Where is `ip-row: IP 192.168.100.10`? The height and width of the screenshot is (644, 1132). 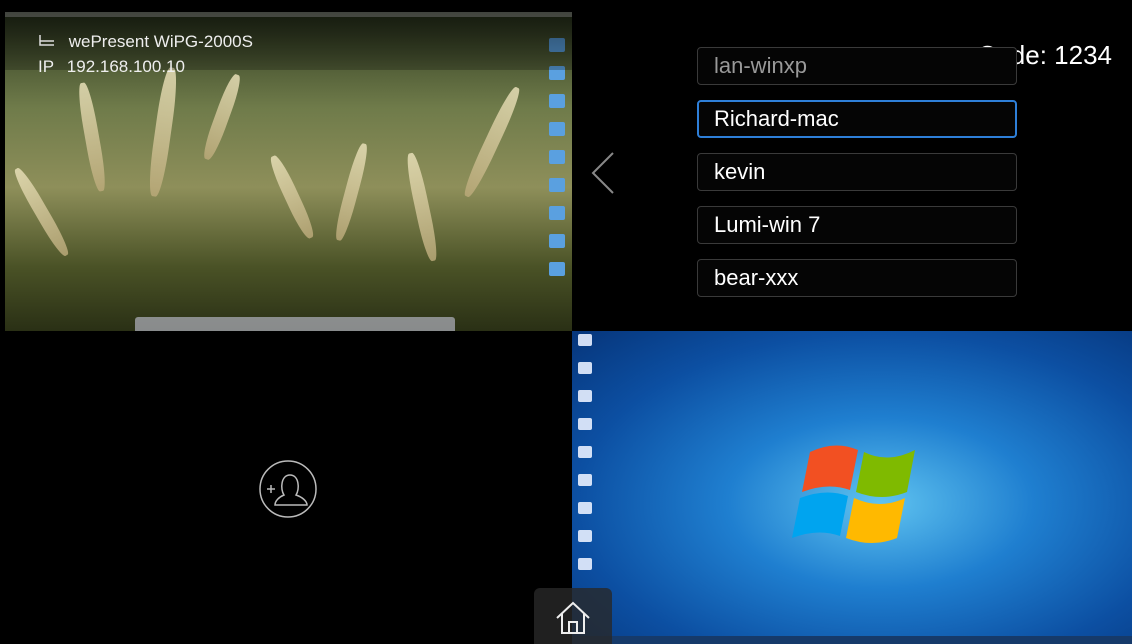
ip-row: IP 192.168.100.10 is located at coordinates (111, 67).